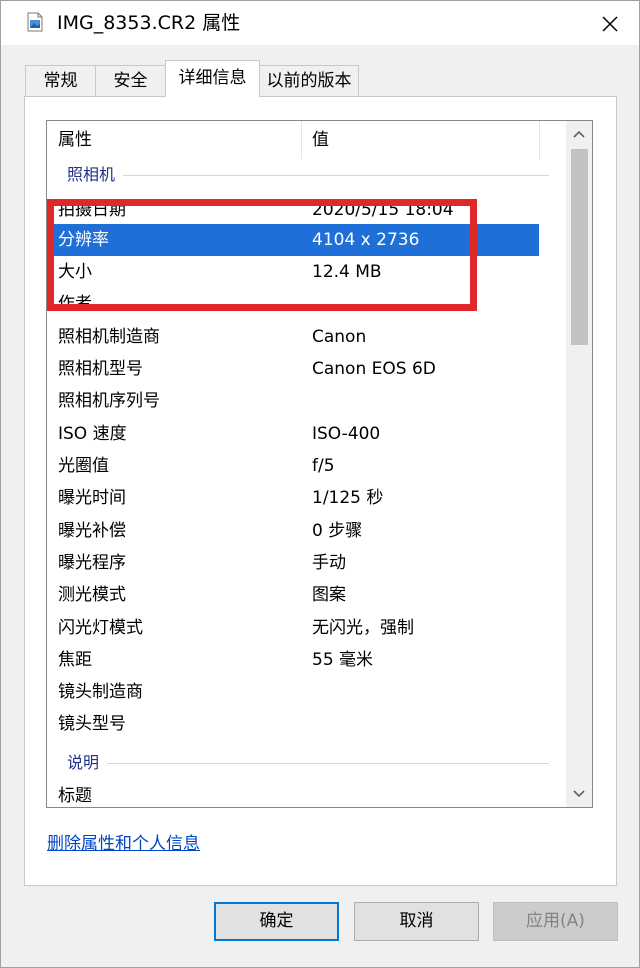  Describe the element at coordinates (92, 595) in the screenshot. I see `property-name: 测光模式` at that location.